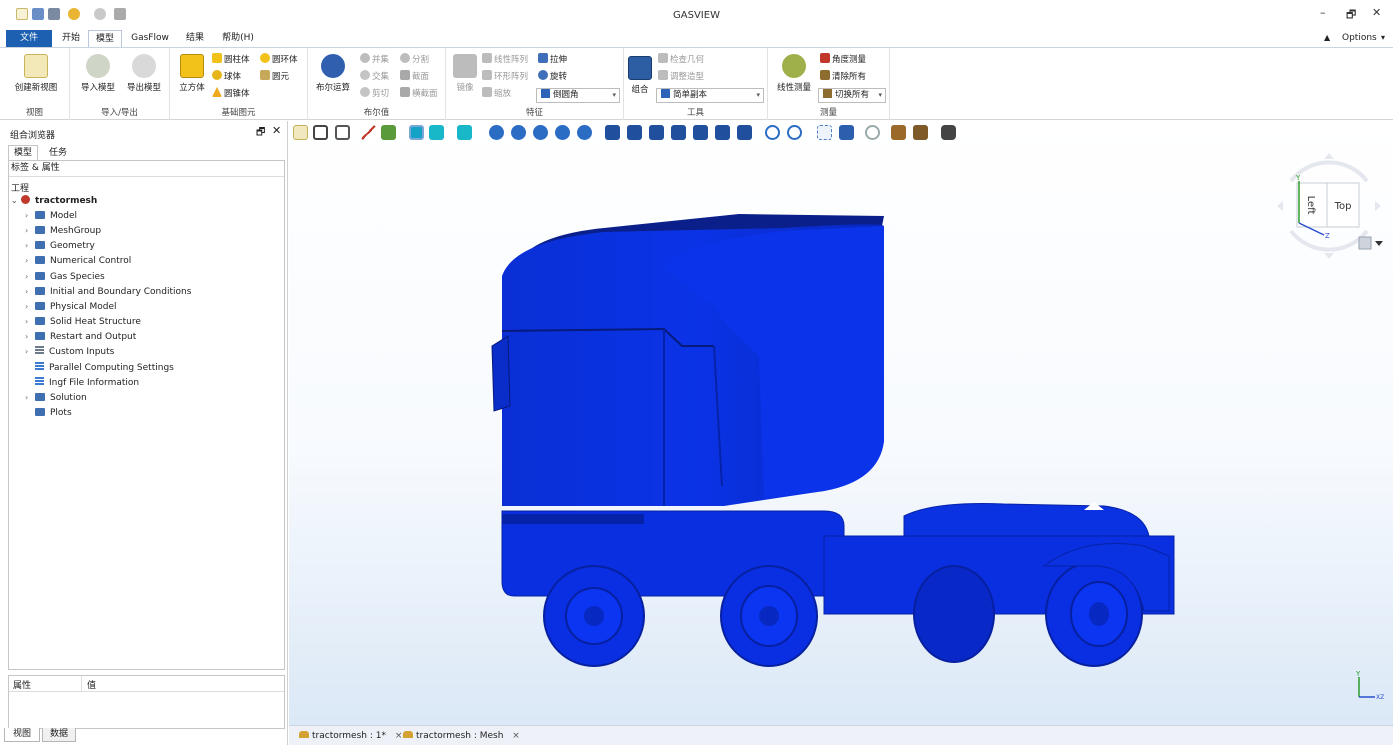 This screenshot has height=745, width=1393. I want to click on combine-button: 组合, so click(640, 75).